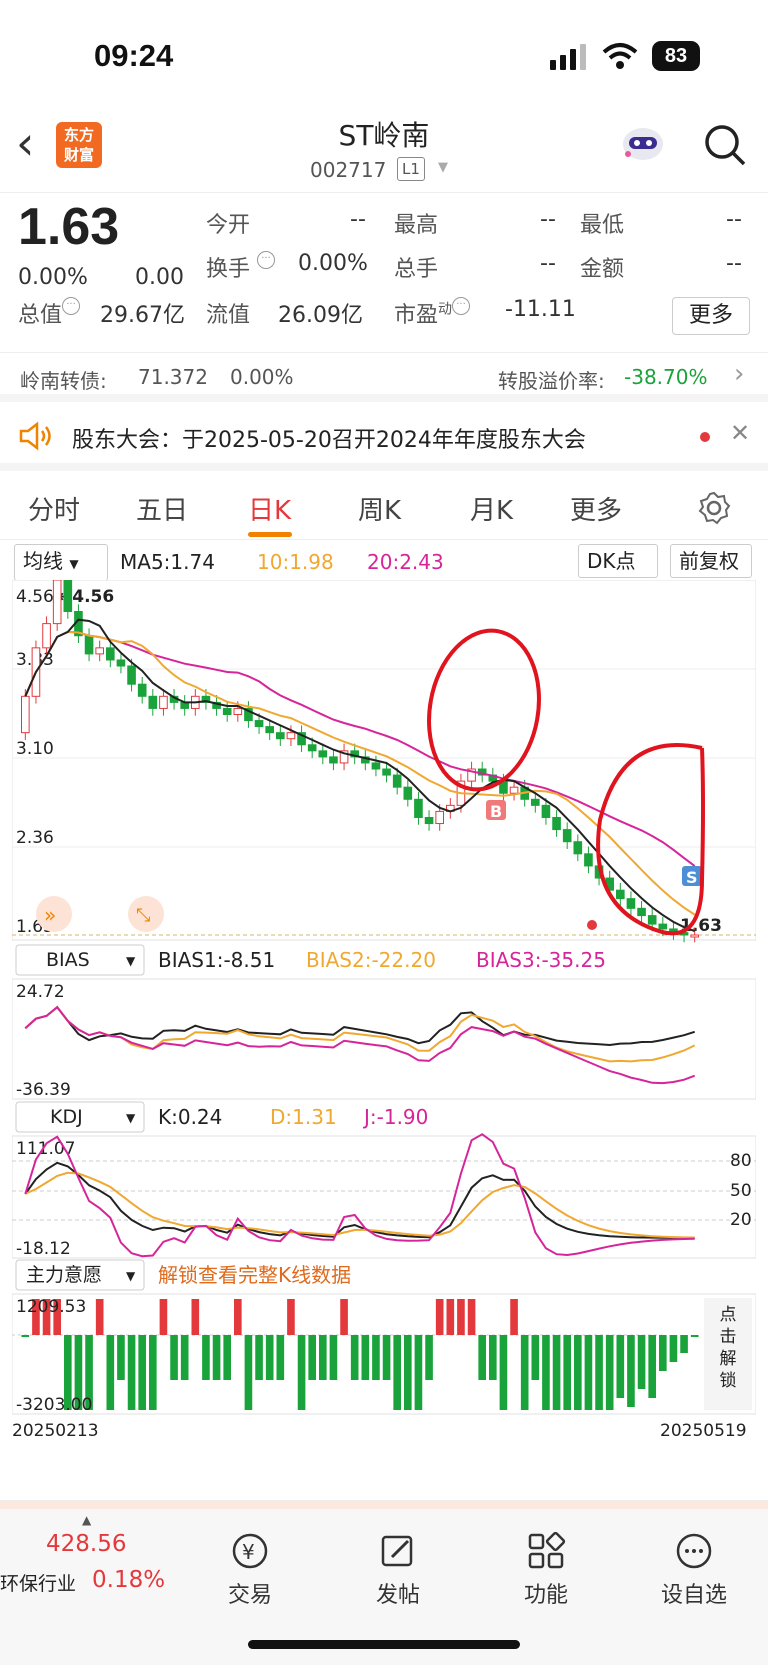  What do you see at coordinates (443, 167) in the screenshot?
I see `chevron-down-icon: ▼` at bounding box center [443, 167].